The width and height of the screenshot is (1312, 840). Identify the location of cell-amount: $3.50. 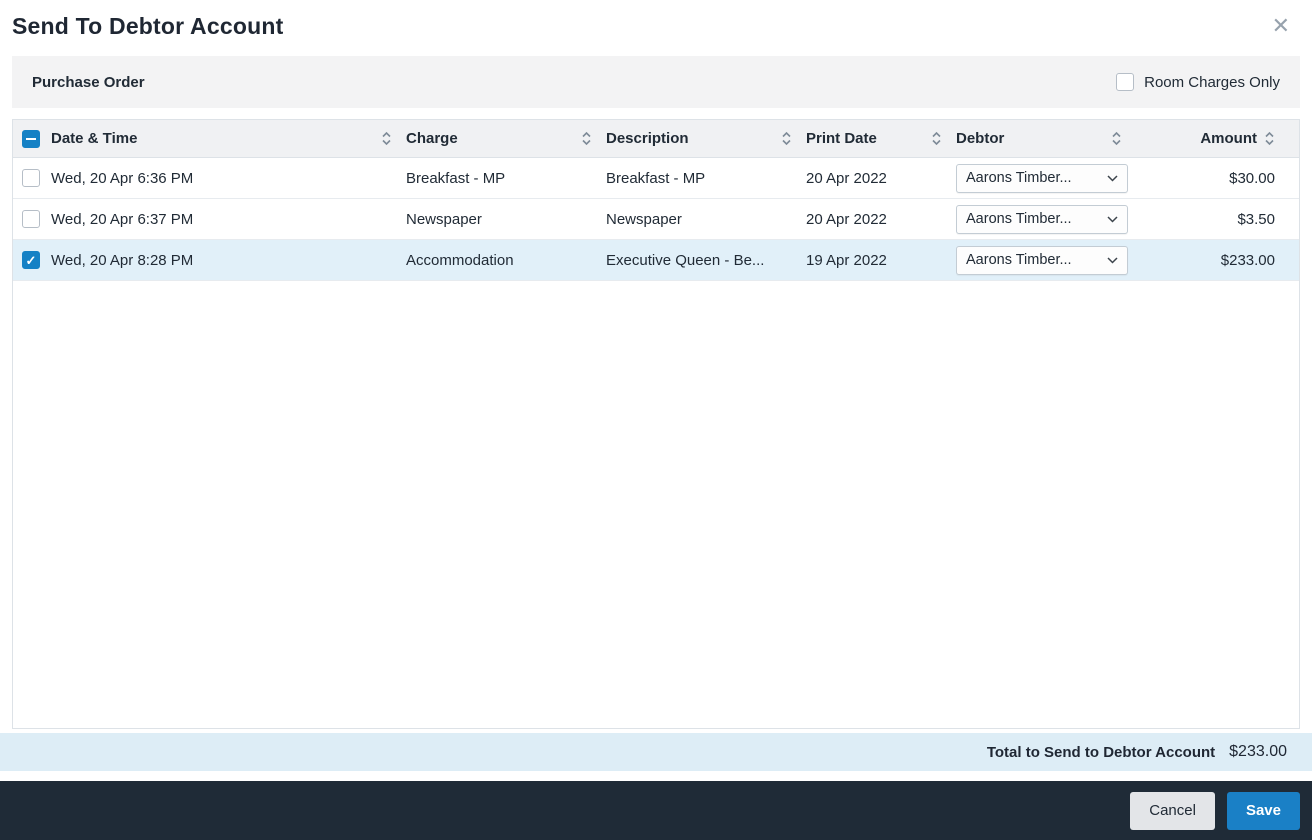
(1256, 219).